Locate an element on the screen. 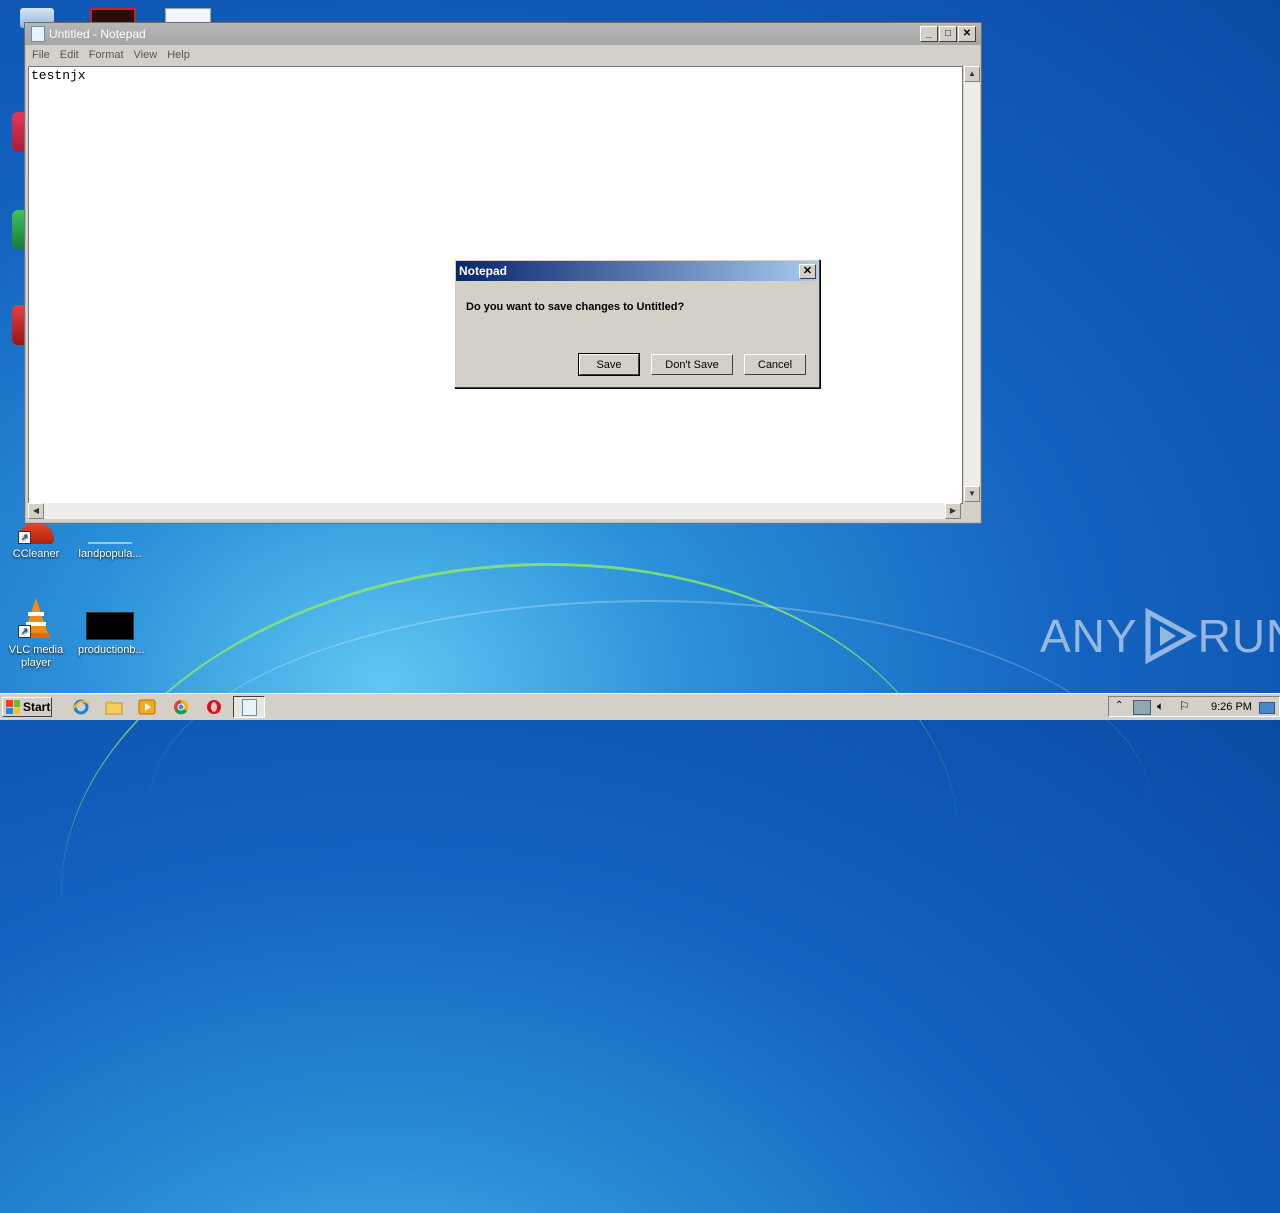 The width and height of the screenshot is (1280, 1213). tray-expand-icon: ⌃ is located at coordinates (1119, 705).